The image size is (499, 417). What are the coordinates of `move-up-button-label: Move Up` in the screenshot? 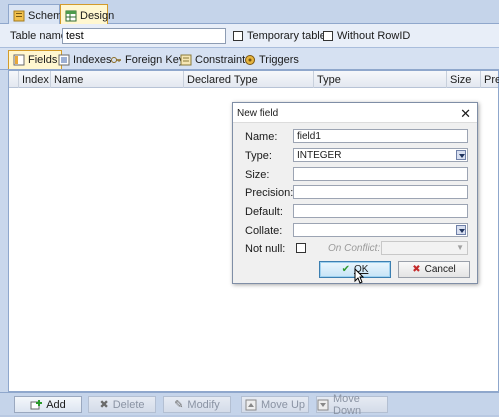 It's located at (283, 404).